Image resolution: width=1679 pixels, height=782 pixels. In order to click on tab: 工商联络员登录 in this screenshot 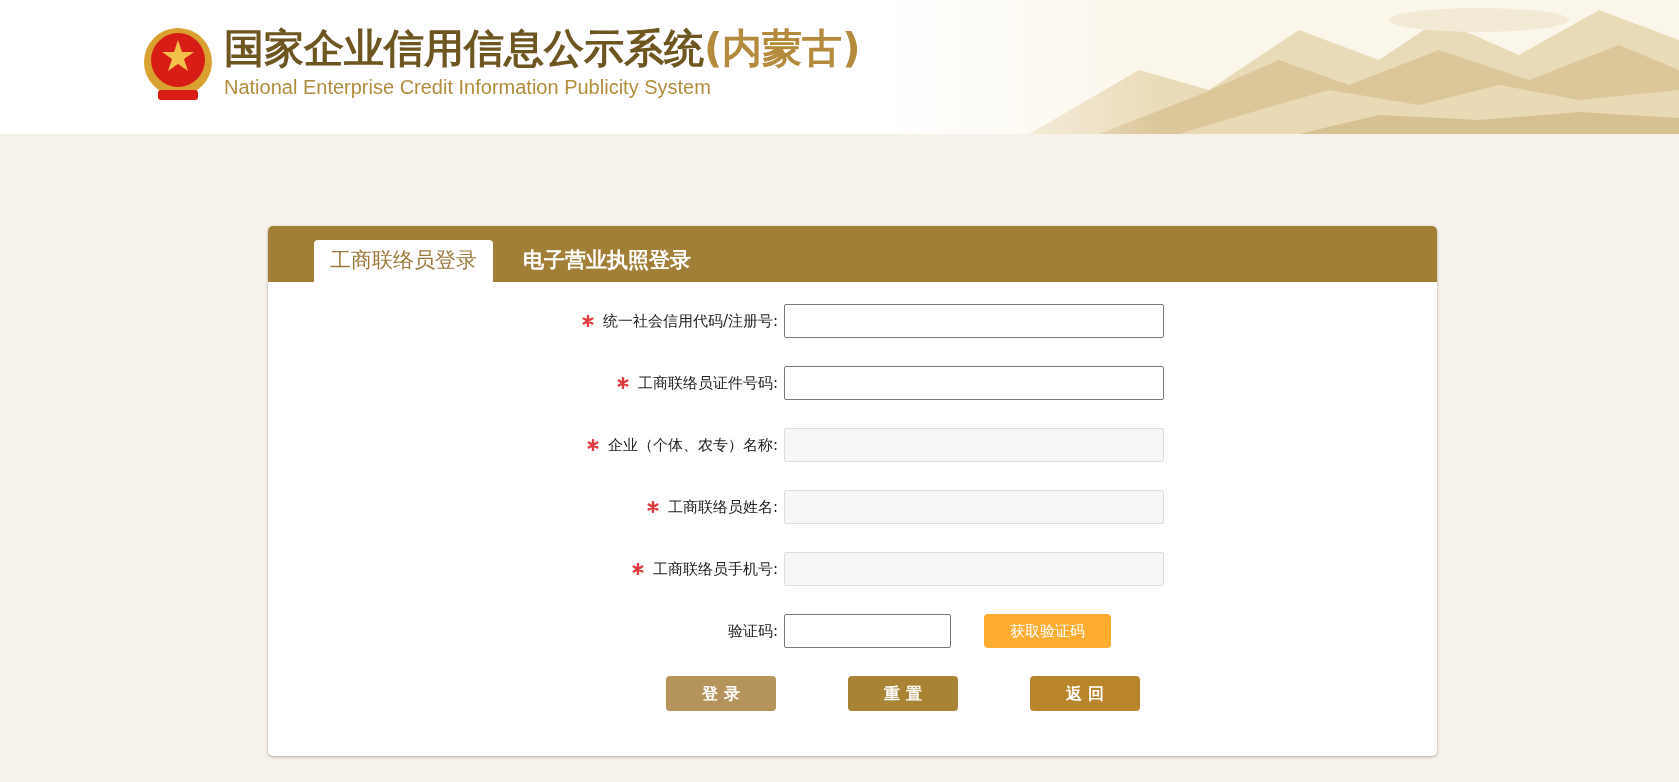, I will do `click(403, 261)`.